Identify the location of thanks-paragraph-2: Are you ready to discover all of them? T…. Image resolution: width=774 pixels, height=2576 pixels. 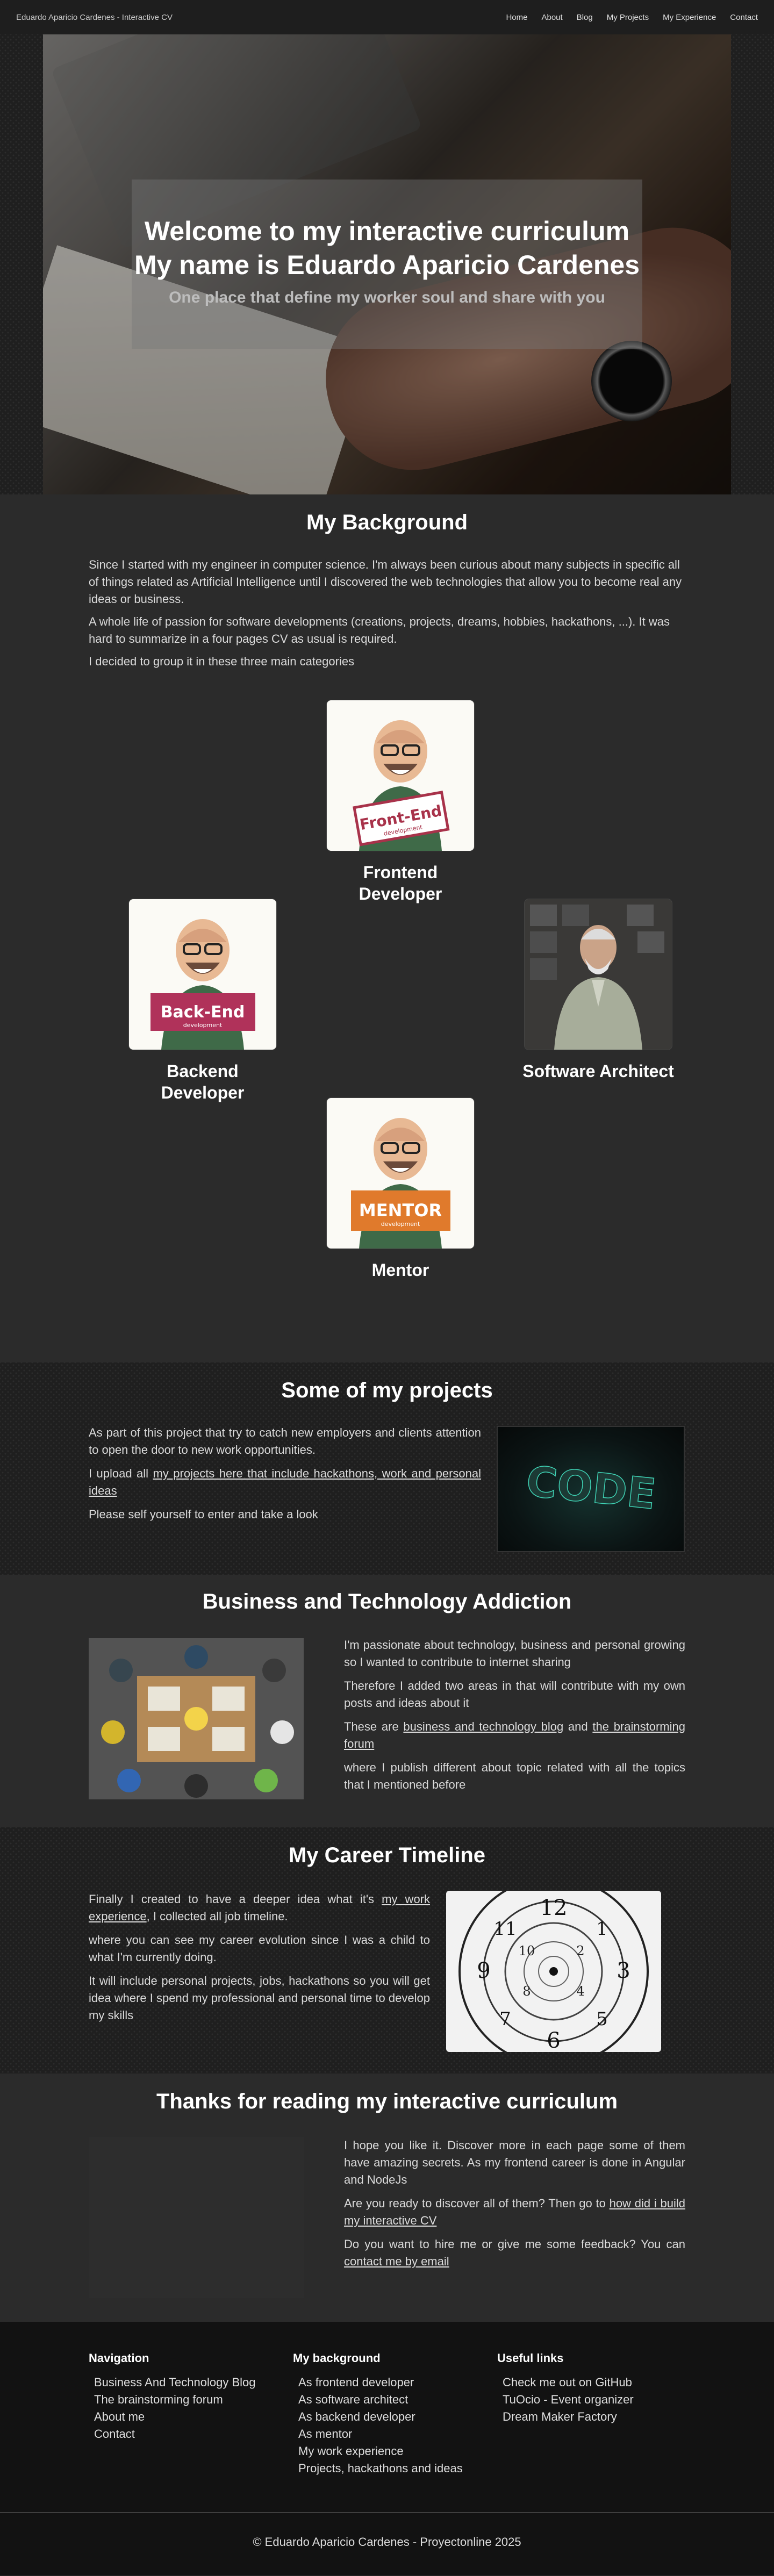
(514, 2212).